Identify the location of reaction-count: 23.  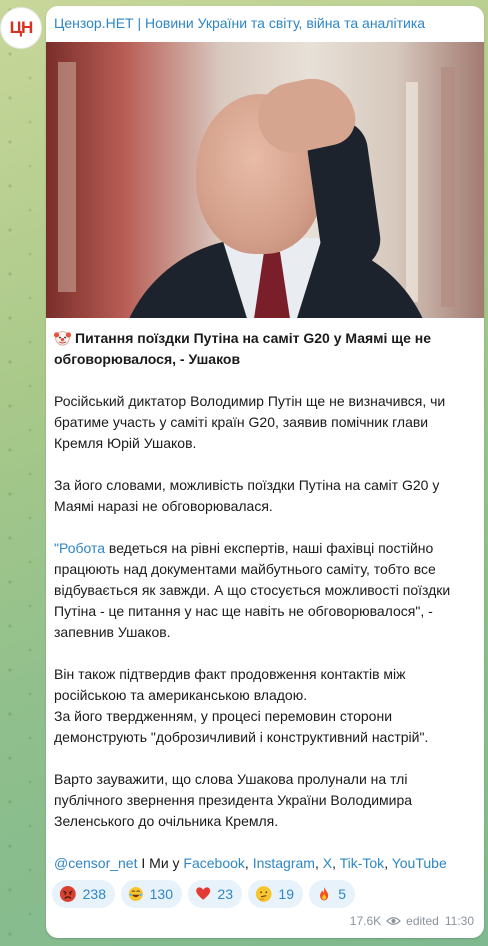
(225, 894).